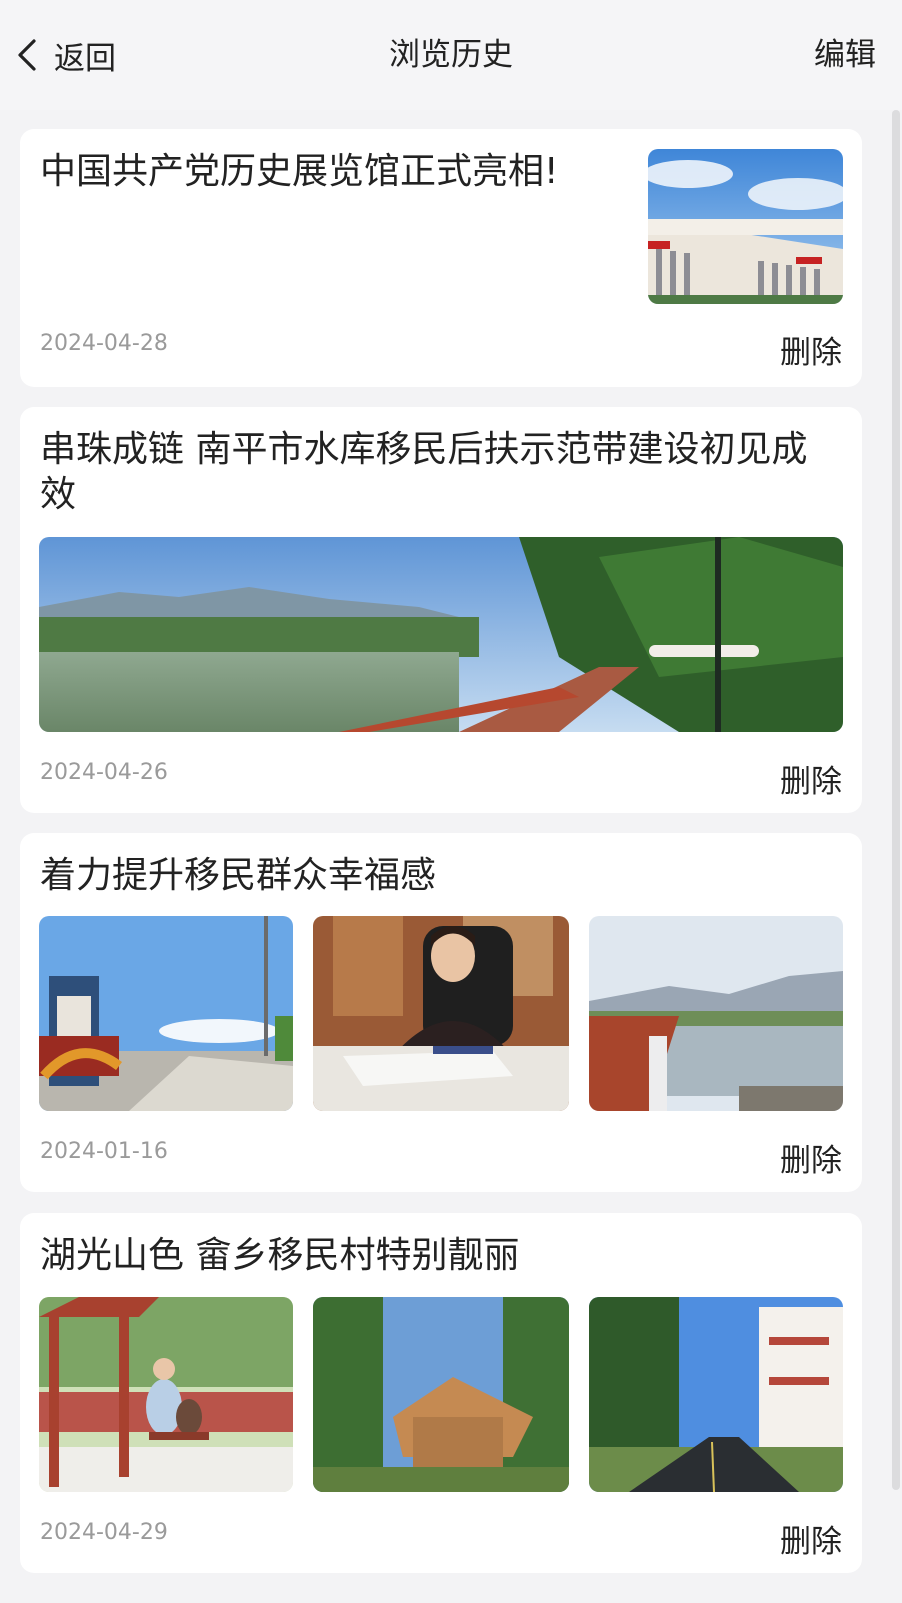 The height and width of the screenshot is (1603, 902). I want to click on scrollbar, so click(896, 800).